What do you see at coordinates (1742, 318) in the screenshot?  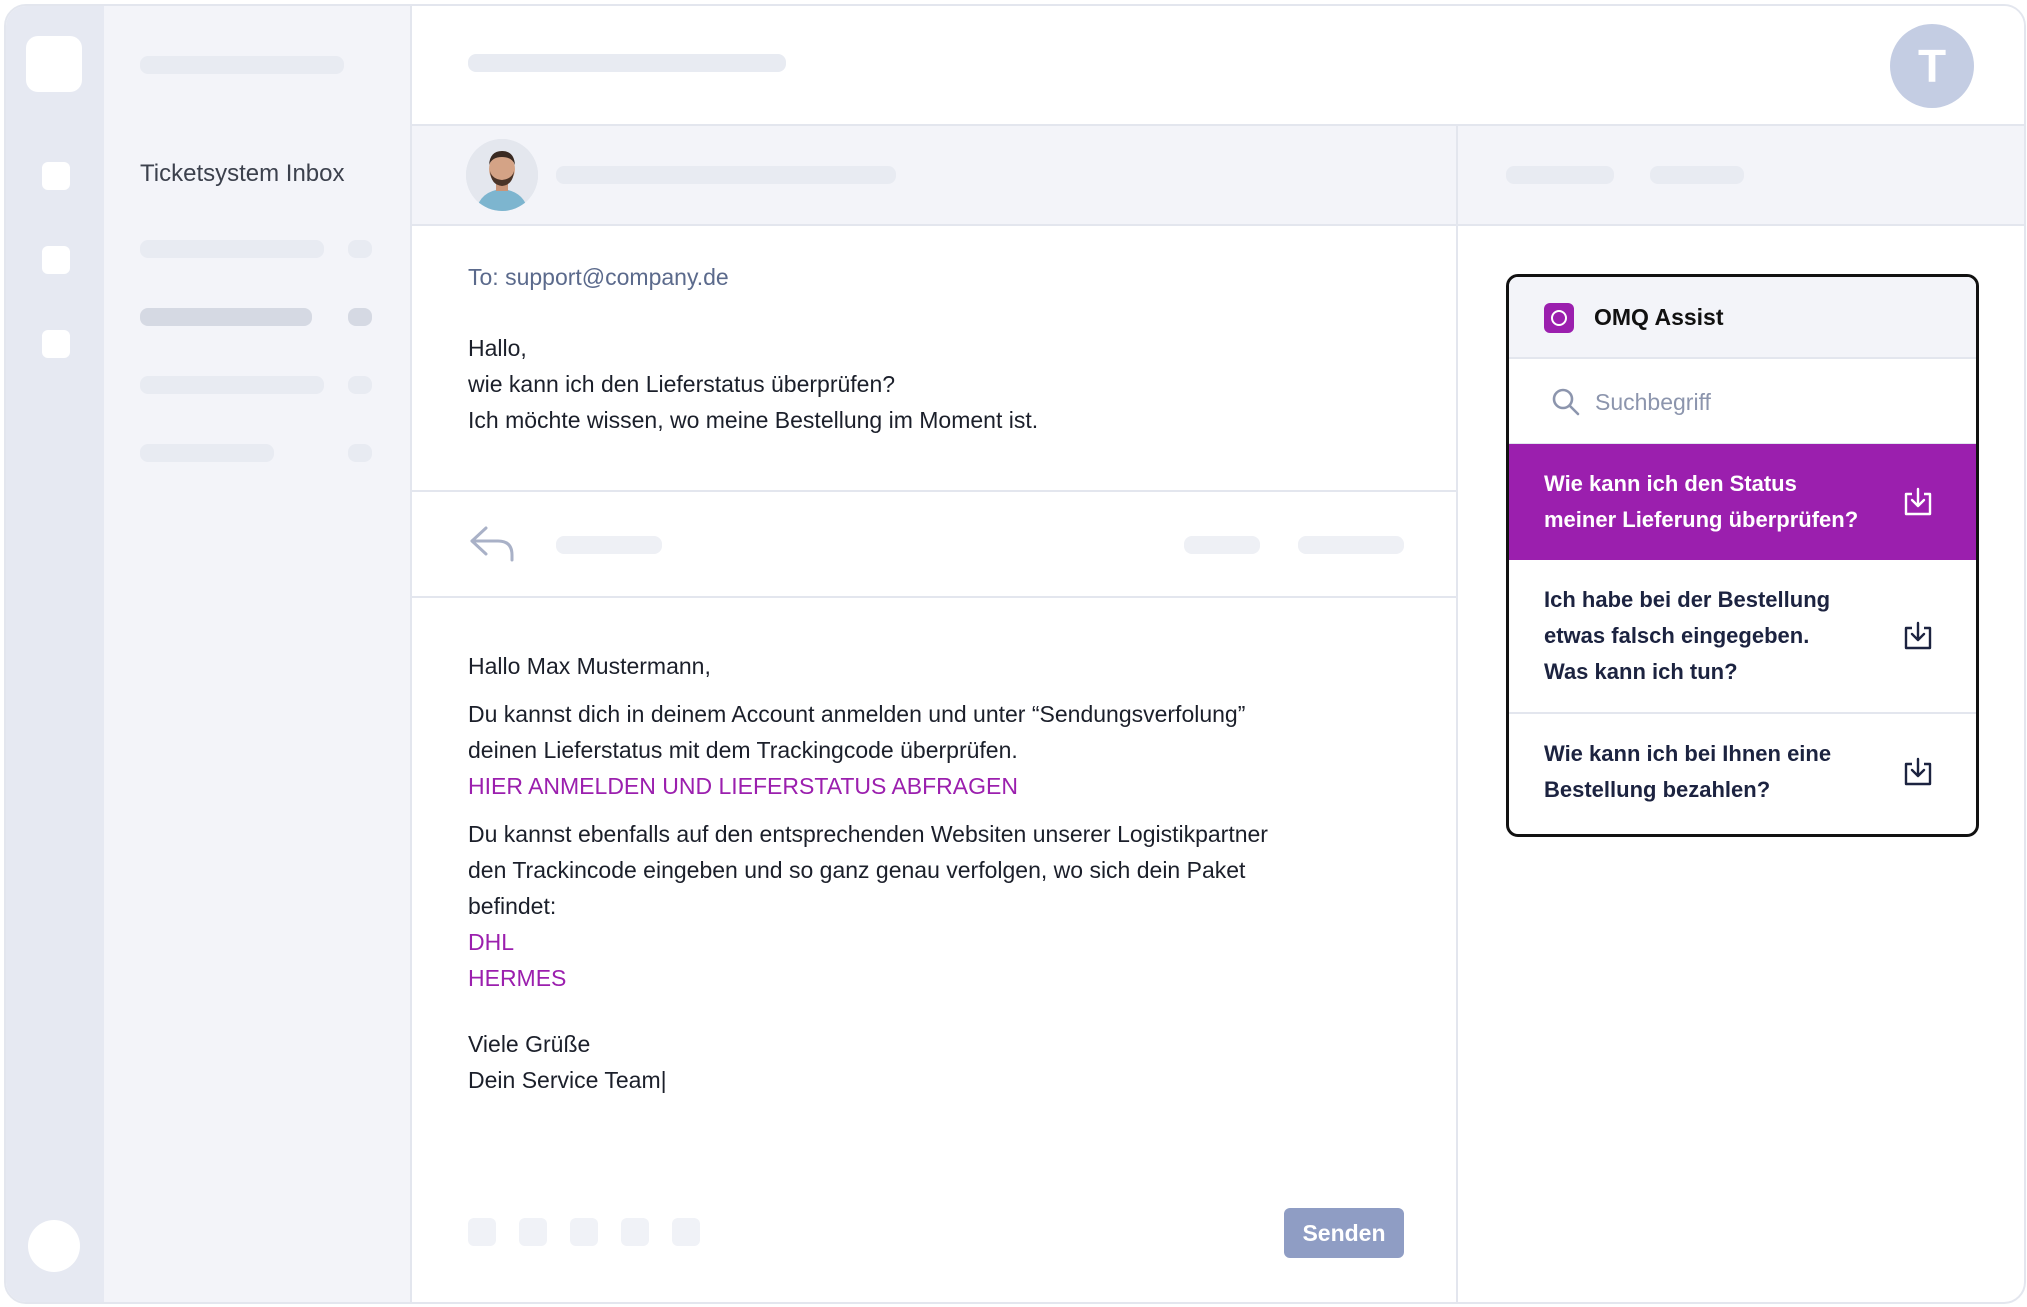 I see `assist-header: OMQ Assist` at bounding box center [1742, 318].